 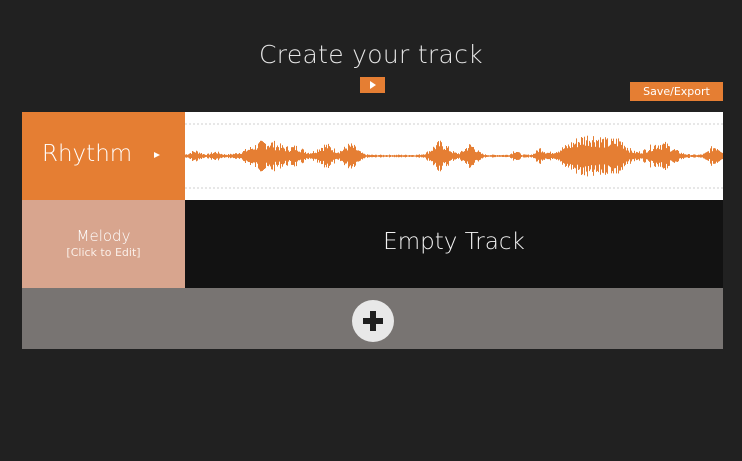 I want to click on add-track-button, so click(x=373, y=321).